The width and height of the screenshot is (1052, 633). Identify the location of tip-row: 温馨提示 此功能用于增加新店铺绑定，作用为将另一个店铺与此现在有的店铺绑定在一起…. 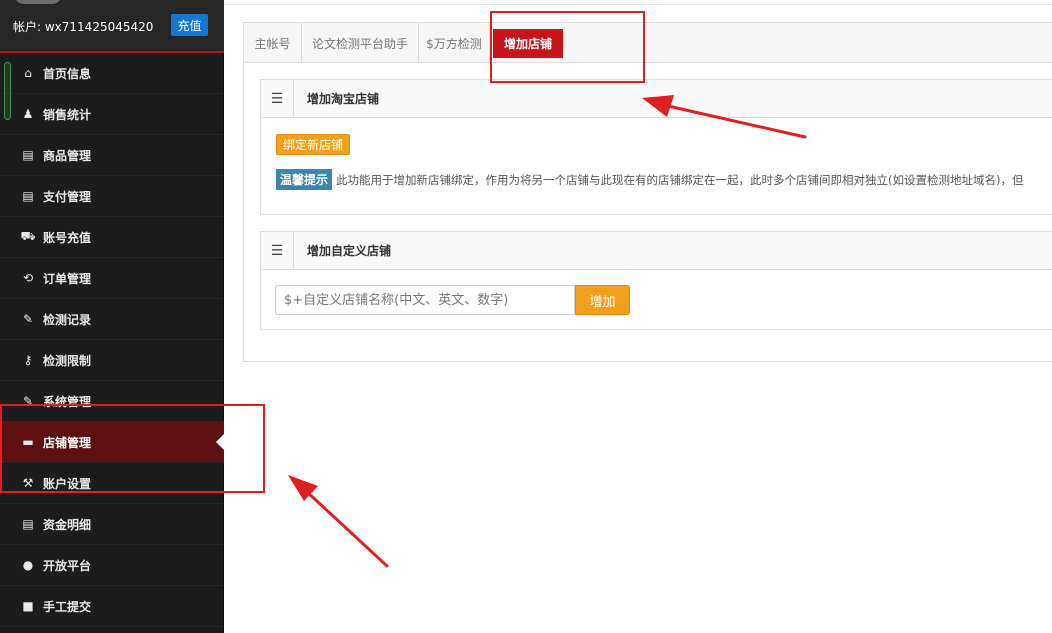
(649, 179).